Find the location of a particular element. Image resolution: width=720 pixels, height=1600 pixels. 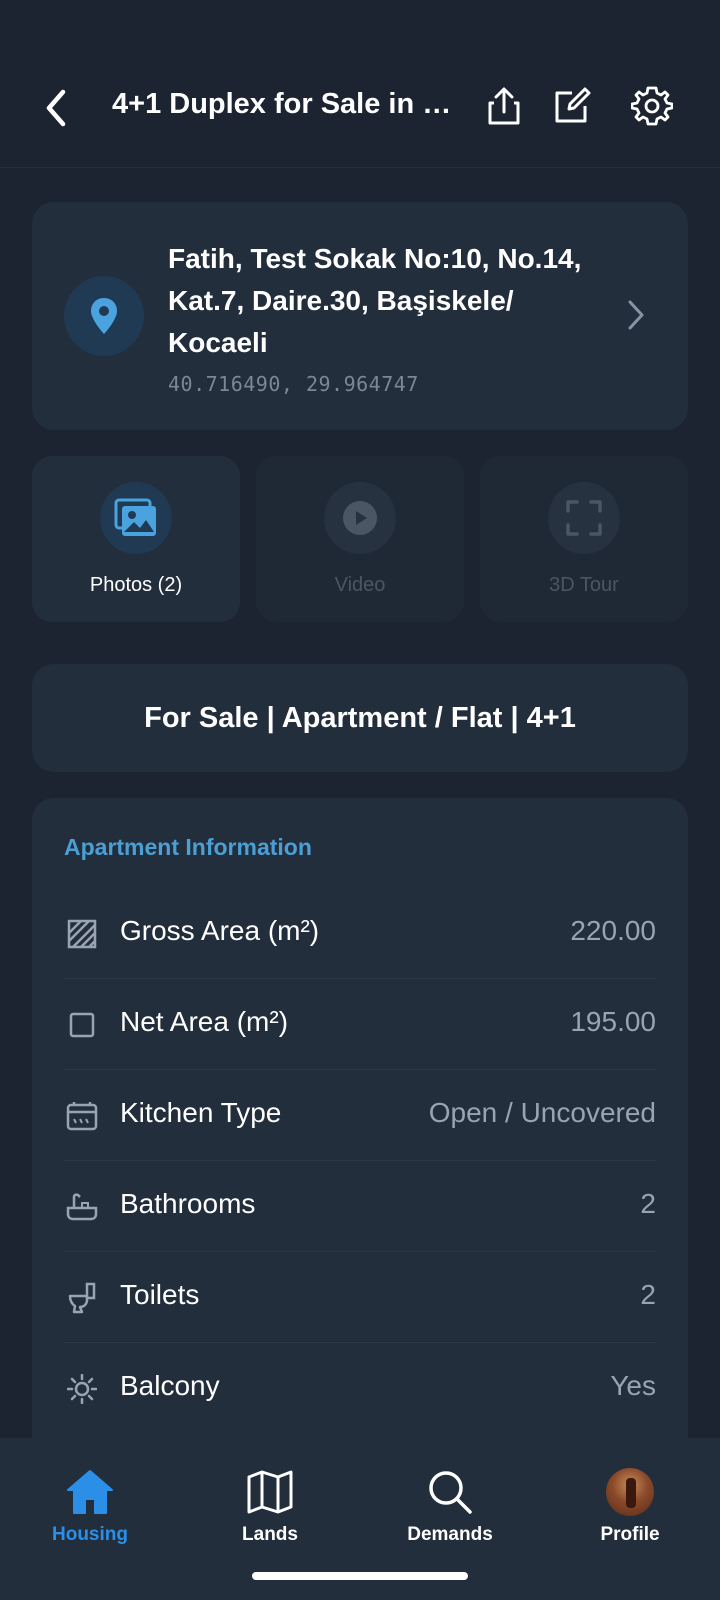

video-badge is located at coordinates (360, 518).